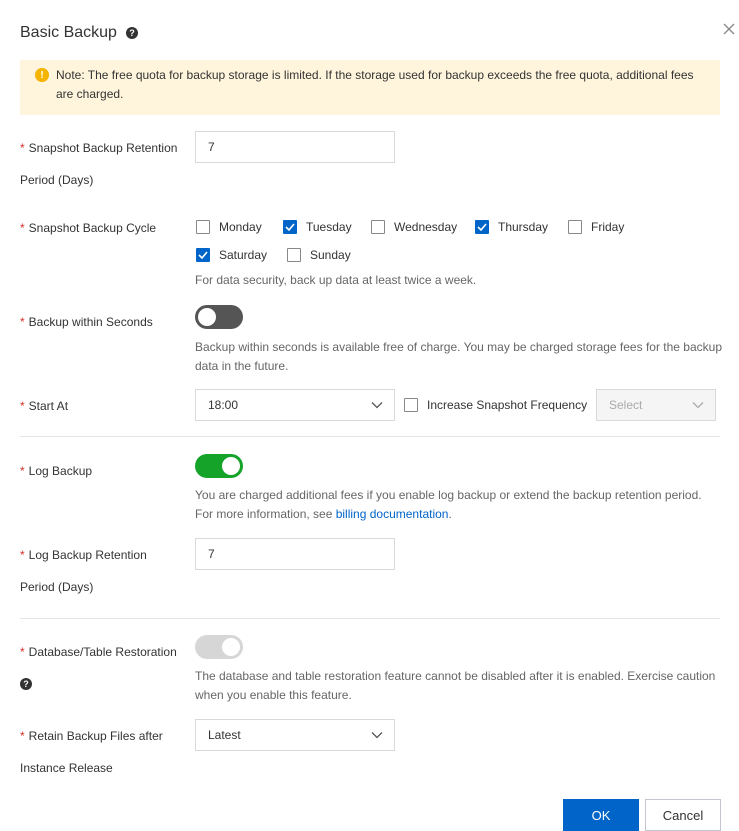  I want to click on log-retention-input: 7, so click(295, 554).